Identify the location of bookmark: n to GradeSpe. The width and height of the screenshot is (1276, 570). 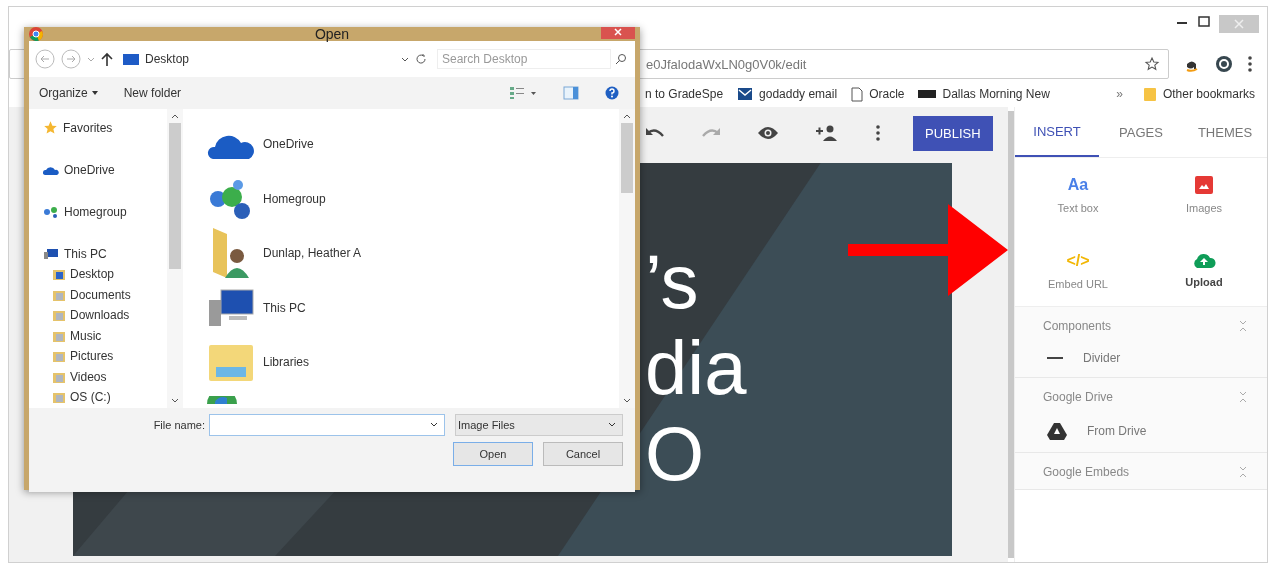
(684, 94).